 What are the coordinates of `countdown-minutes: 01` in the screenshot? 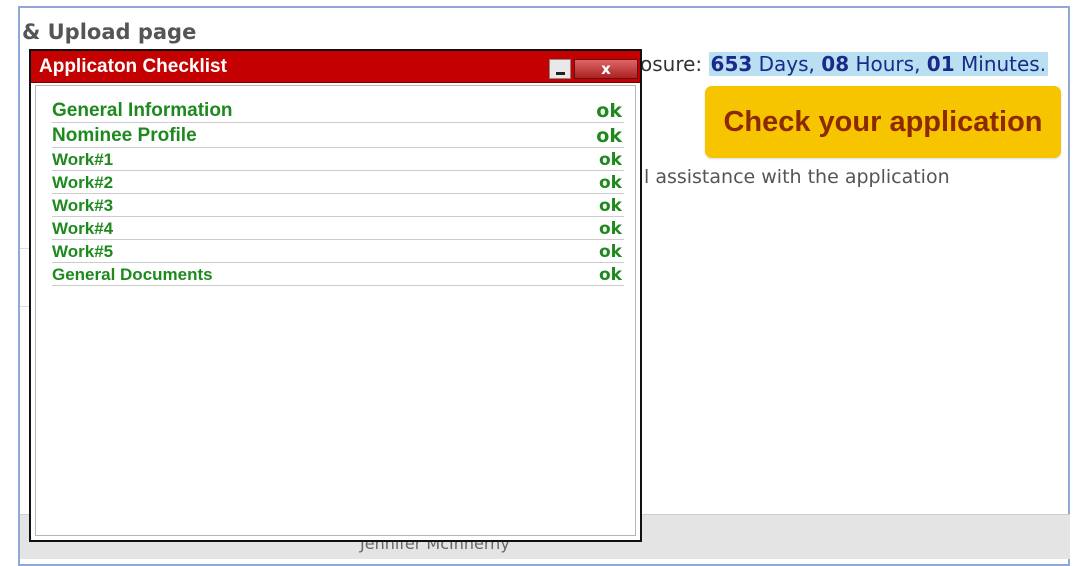 It's located at (940, 64).